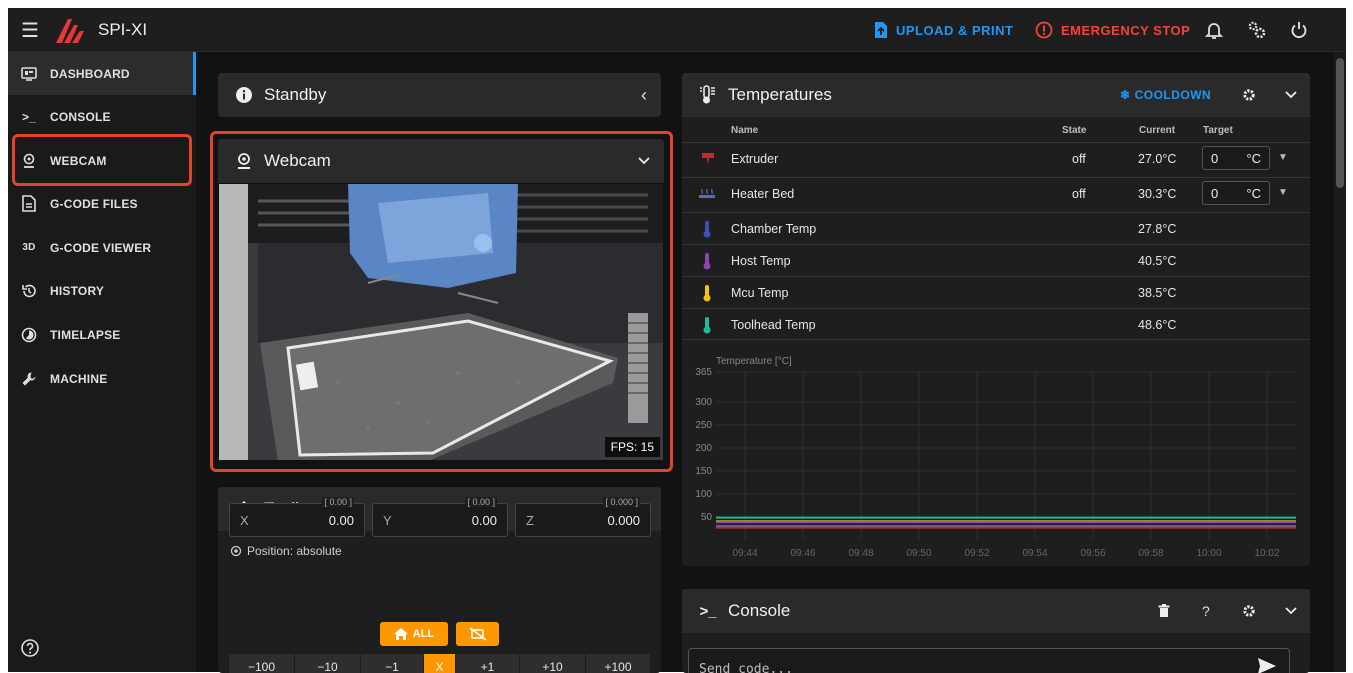 This screenshot has height=673, width=1353. I want to click on jog-plus-100-button: +100, so click(618, 663).